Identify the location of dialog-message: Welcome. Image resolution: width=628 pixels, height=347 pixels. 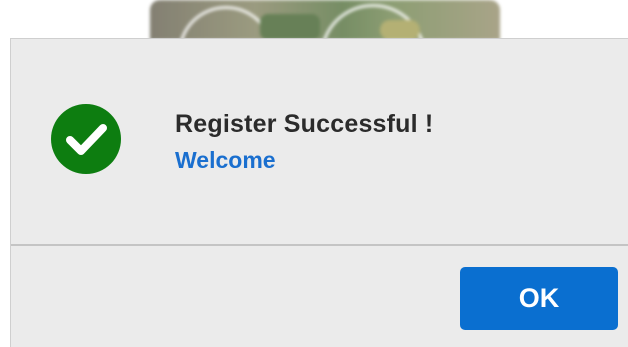
(225, 160).